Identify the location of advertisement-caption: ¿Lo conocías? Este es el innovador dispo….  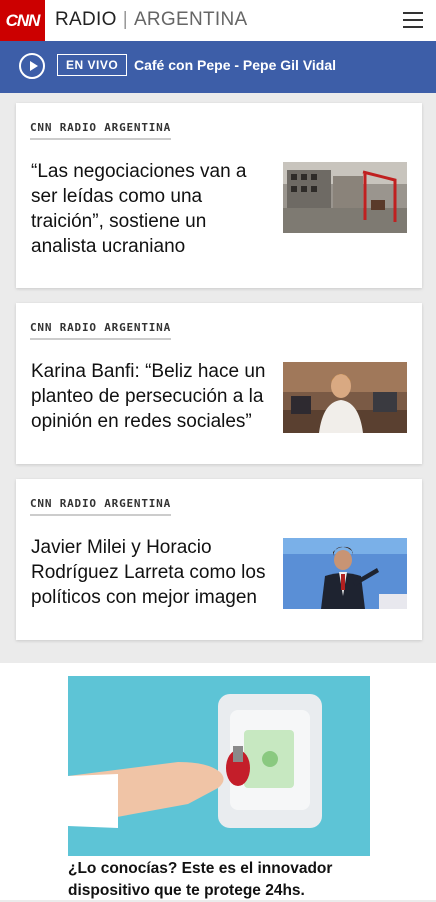
(219, 880).